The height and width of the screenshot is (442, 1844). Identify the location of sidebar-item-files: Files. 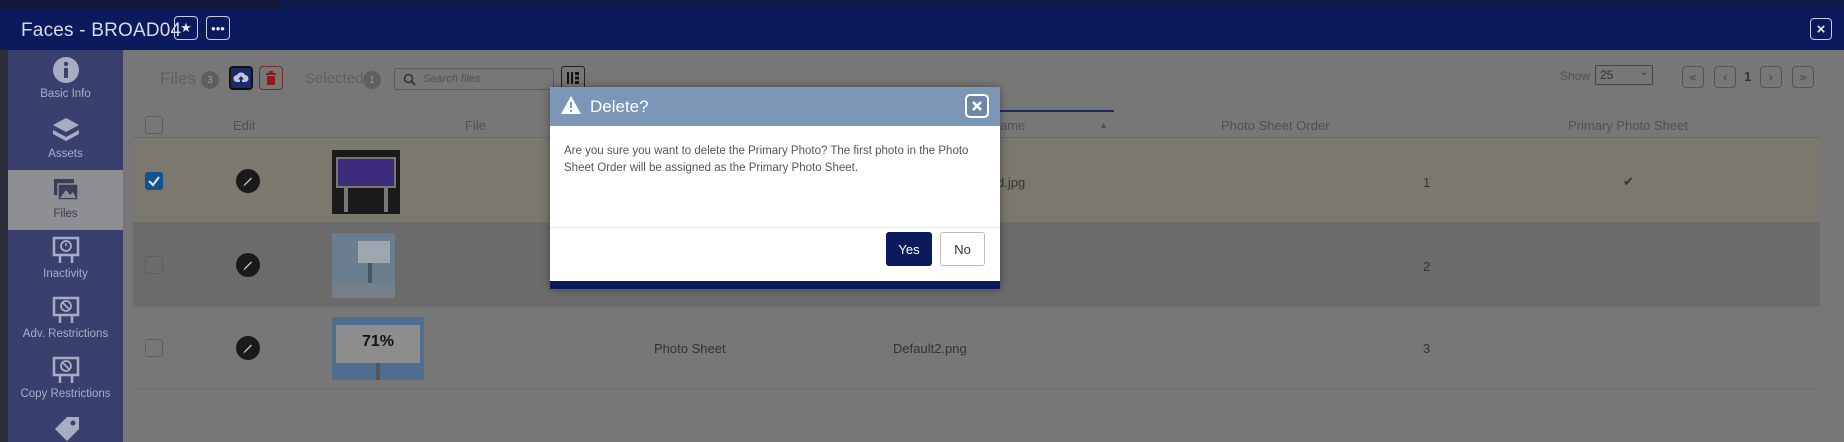
(65, 200).